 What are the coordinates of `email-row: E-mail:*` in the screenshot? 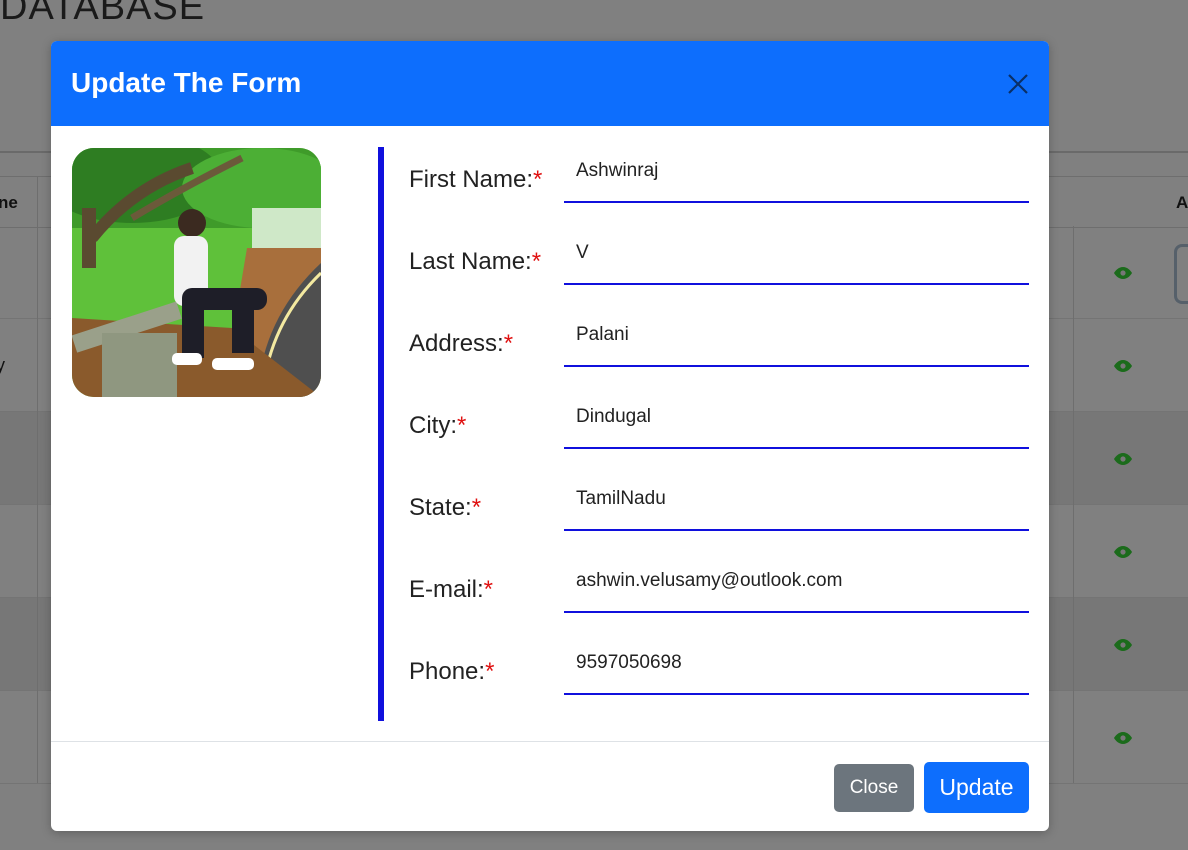 It's located at (719, 587).